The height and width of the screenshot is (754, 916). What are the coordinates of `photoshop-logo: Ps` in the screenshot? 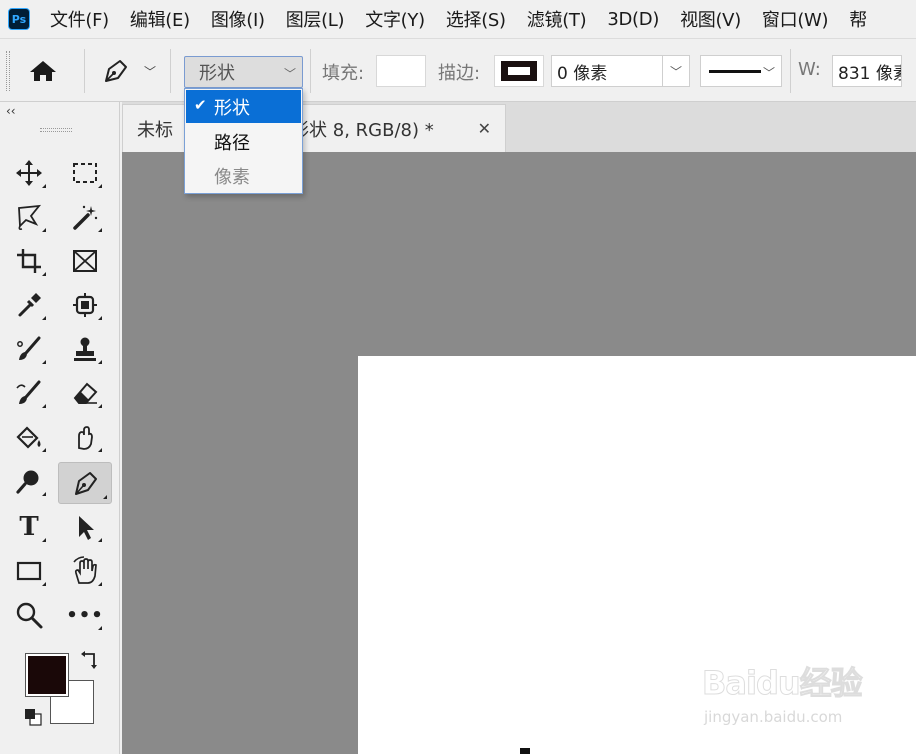 It's located at (19, 19).